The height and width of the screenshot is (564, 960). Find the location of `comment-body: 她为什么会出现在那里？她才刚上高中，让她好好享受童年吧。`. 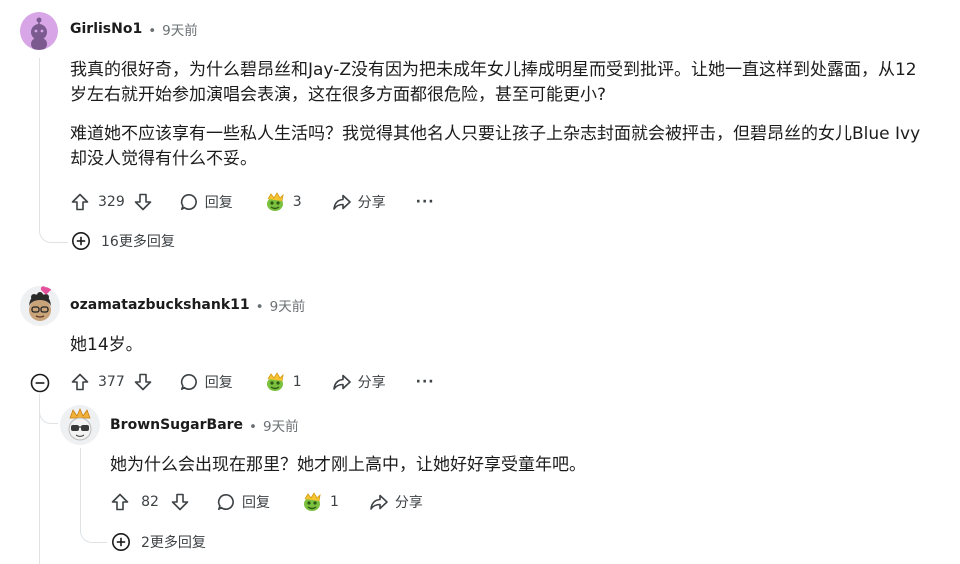

comment-body: 她为什么会出现在那里？她才刚上高中，让她好好享受童年吧。 is located at coordinates (520, 465).